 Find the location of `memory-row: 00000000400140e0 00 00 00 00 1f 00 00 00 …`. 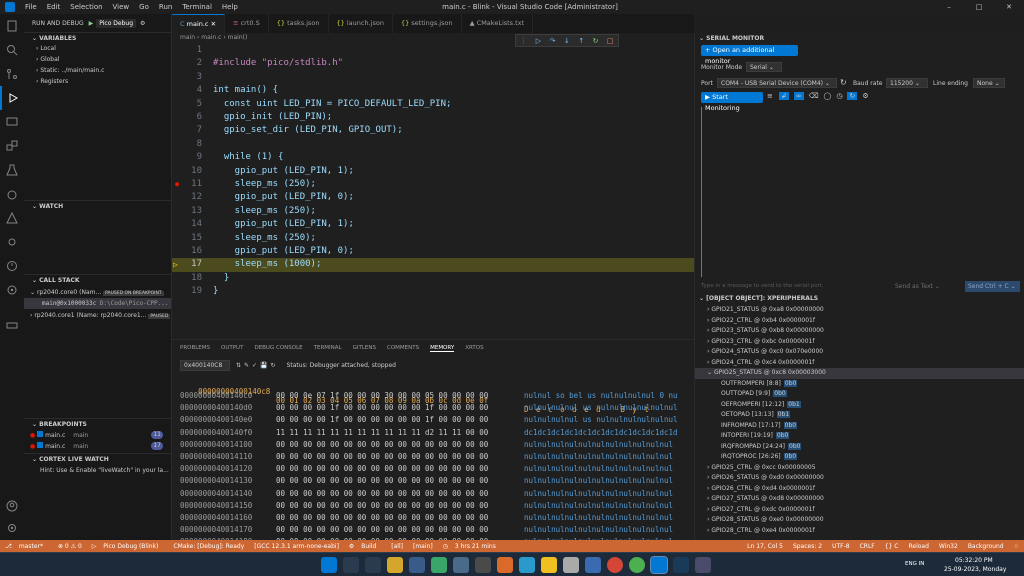

memory-row: 00000000400140e0 00 00 00 00 1f 00 00 00 … is located at coordinates (435, 420).